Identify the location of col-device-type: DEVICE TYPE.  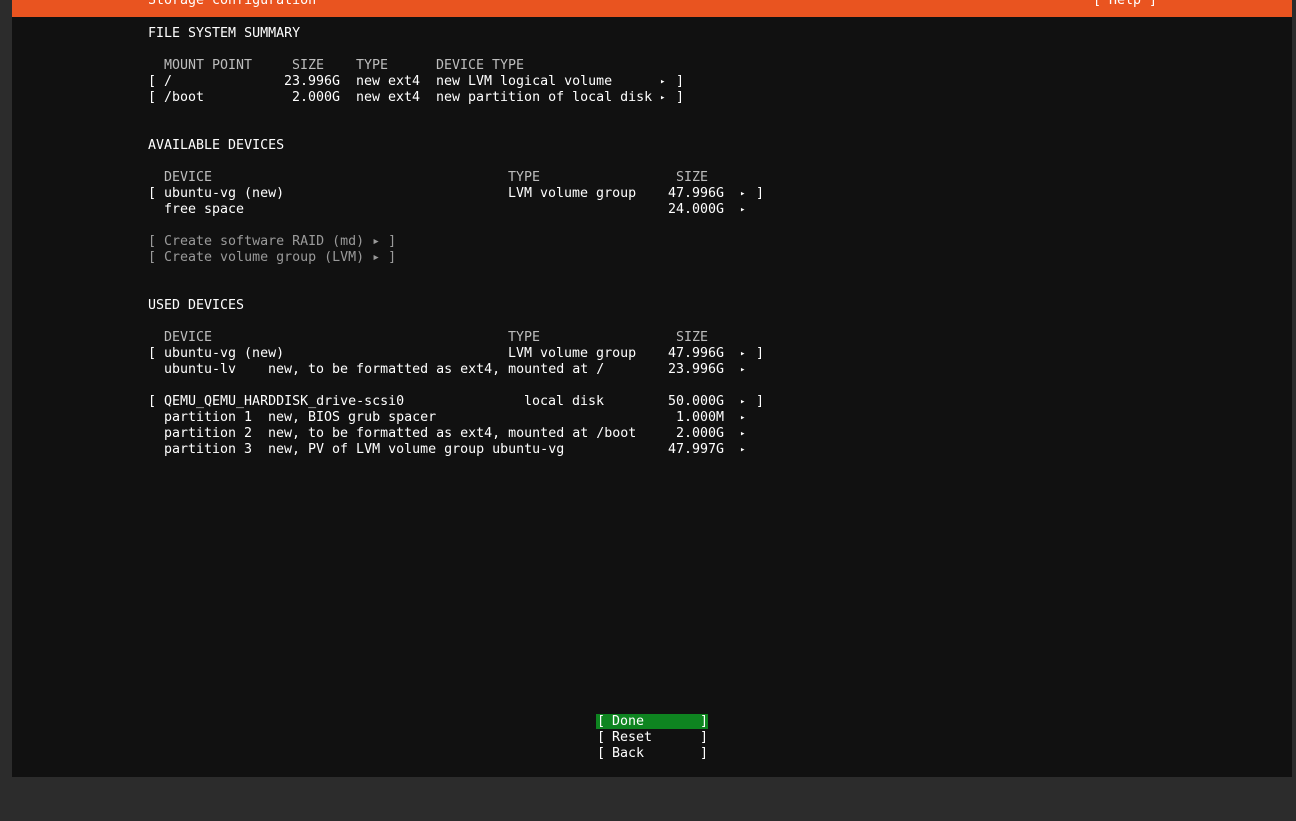
(480, 65).